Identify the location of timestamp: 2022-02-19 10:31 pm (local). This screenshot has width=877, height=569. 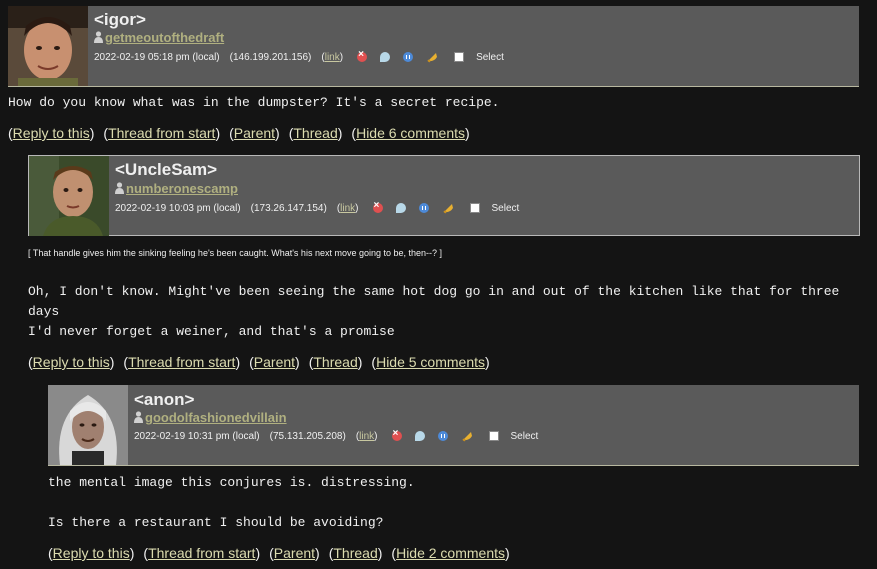
(197, 436).